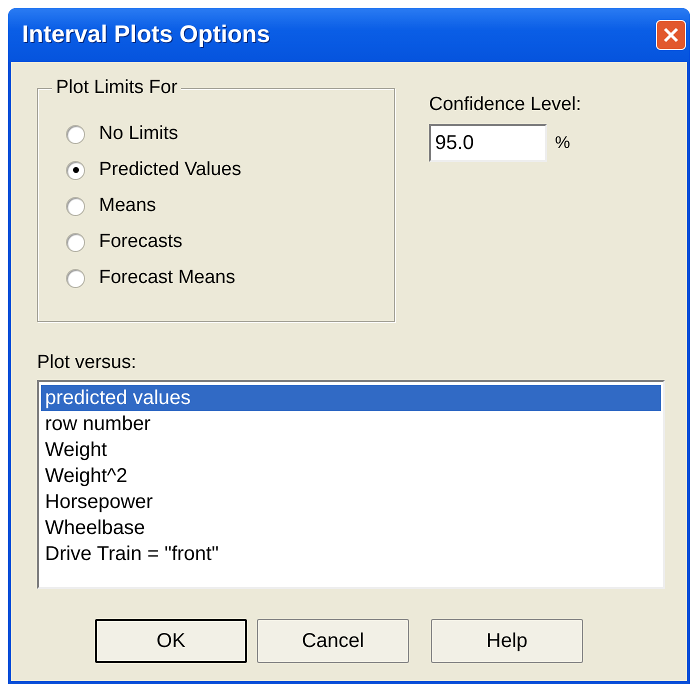 This screenshot has height=684, width=692. What do you see at coordinates (507, 641) in the screenshot?
I see `dialog-button: Help` at bounding box center [507, 641].